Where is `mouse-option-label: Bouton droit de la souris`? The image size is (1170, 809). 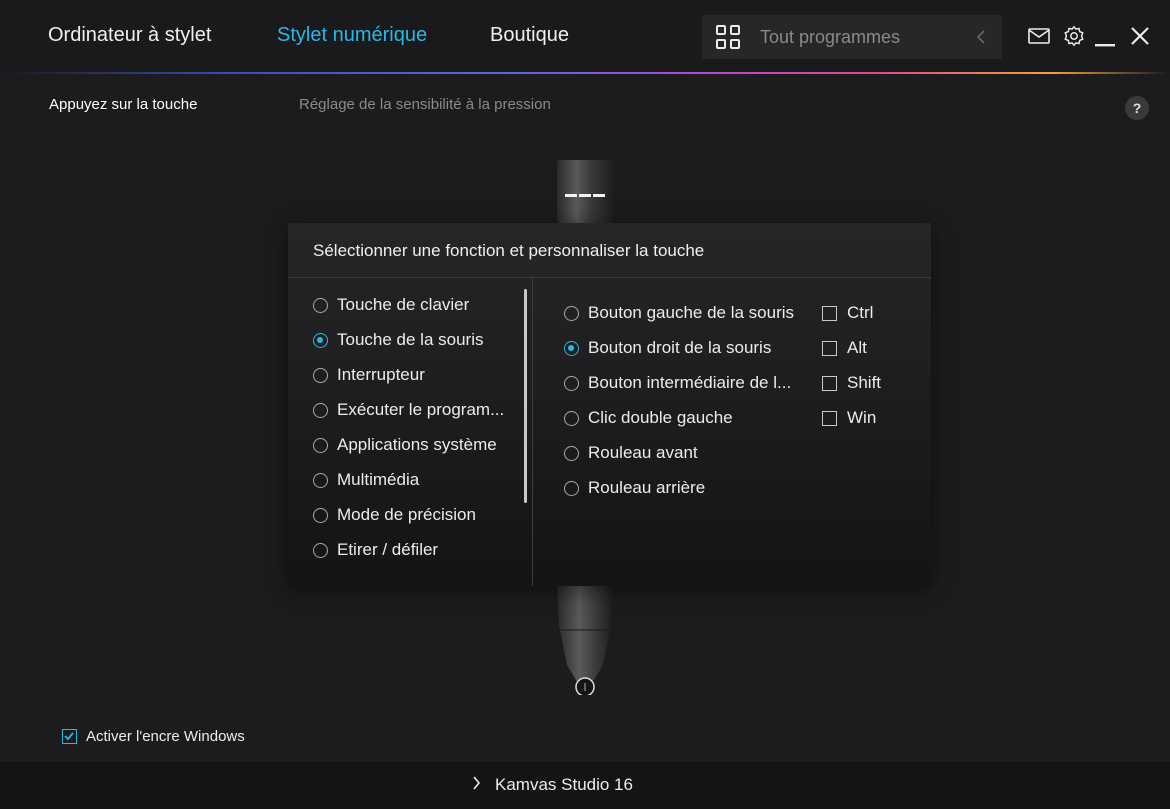 mouse-option-label: Bouton droit de la souris is located at coordinates (680, 347).